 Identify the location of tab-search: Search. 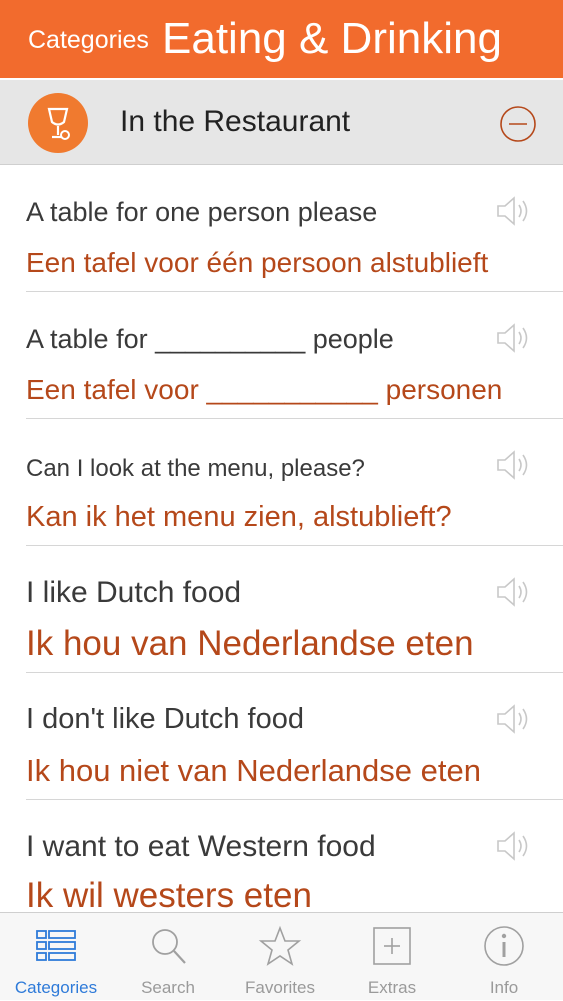
(168, 957).